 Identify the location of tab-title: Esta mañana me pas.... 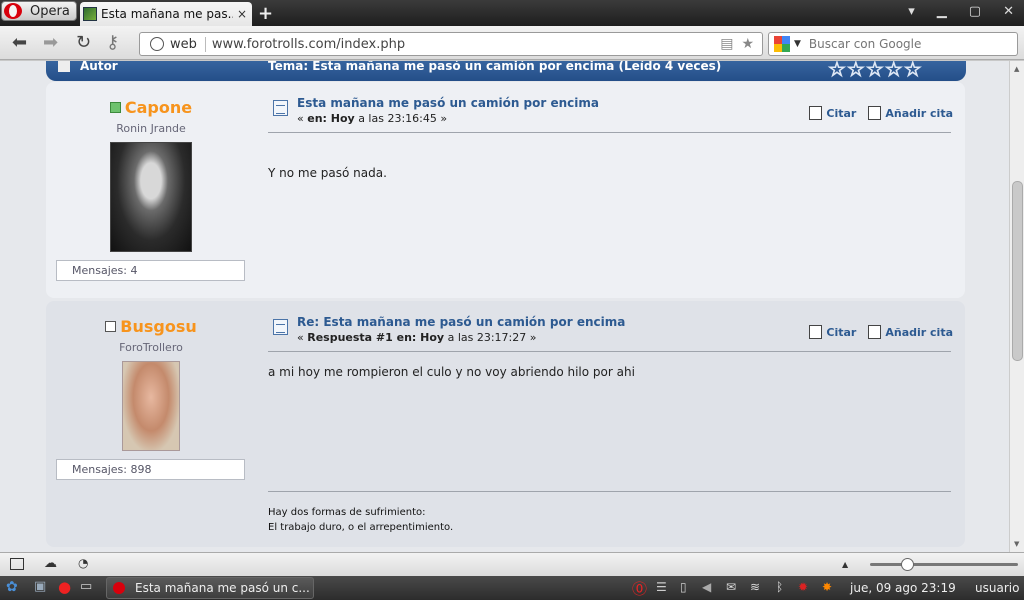
(167, 14).